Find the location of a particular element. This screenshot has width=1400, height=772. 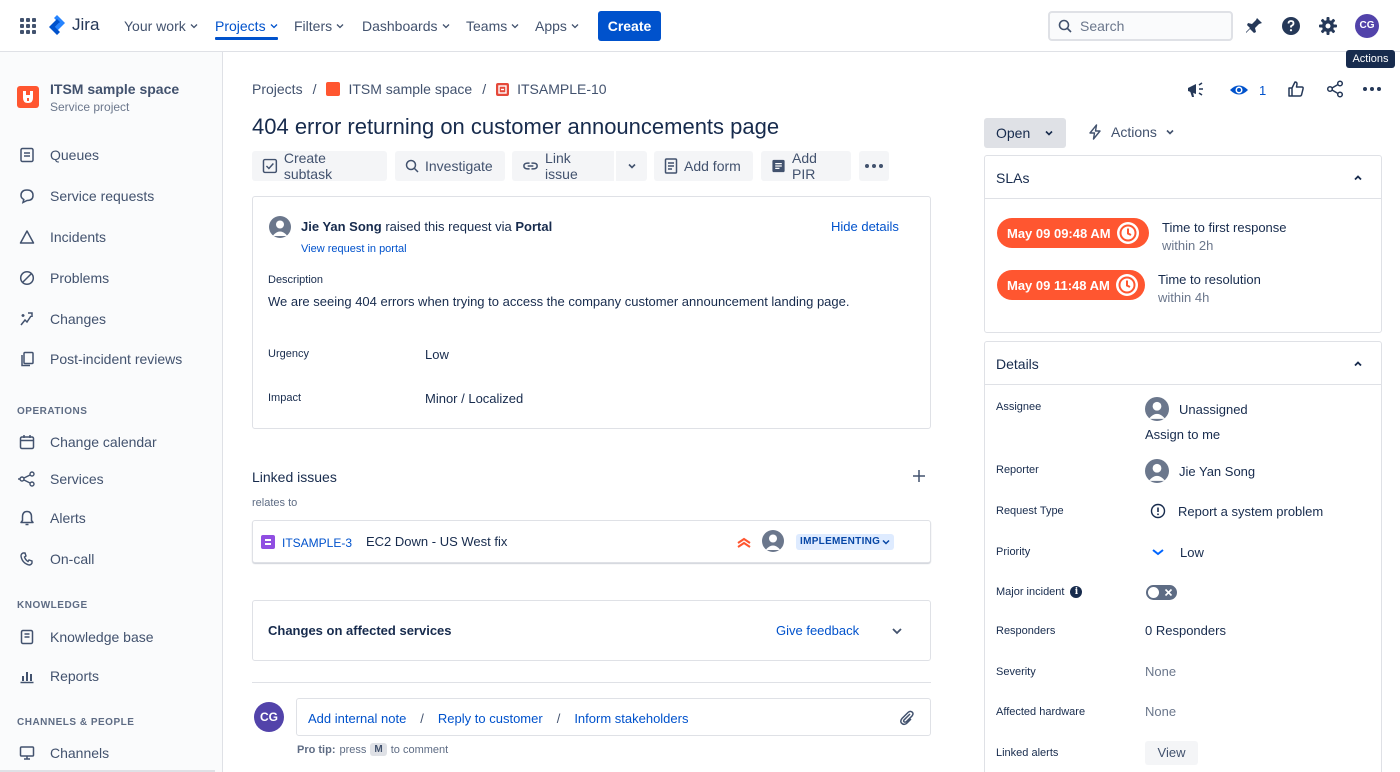

sla-first-response-name: Time to first response is located at coordinates (1224, 227).